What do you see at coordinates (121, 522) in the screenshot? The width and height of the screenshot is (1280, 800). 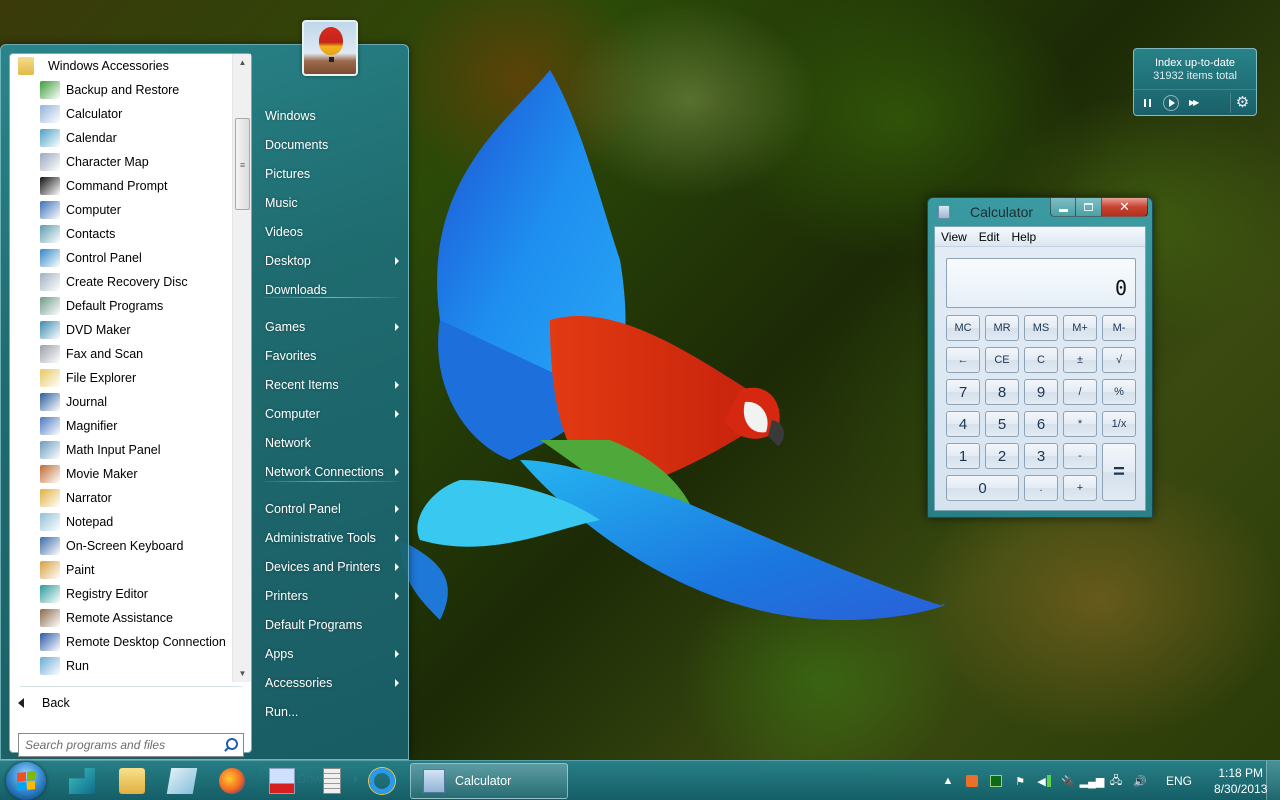 I see `program-item: Notepad` at bounding box center [121, 522].